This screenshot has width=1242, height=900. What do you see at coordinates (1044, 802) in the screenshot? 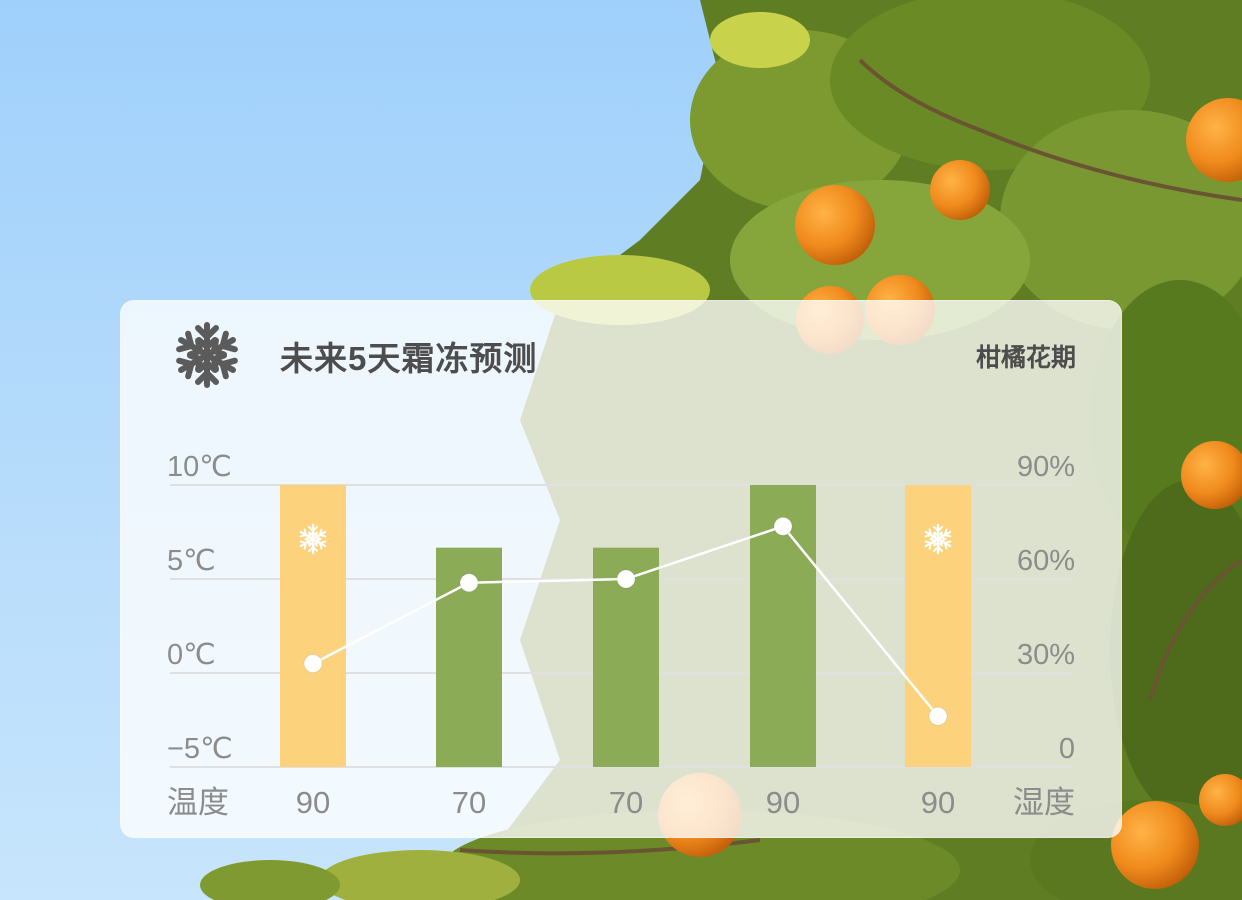
I see `right-axis-label: 湿度` at bounding box center [1044, 802].